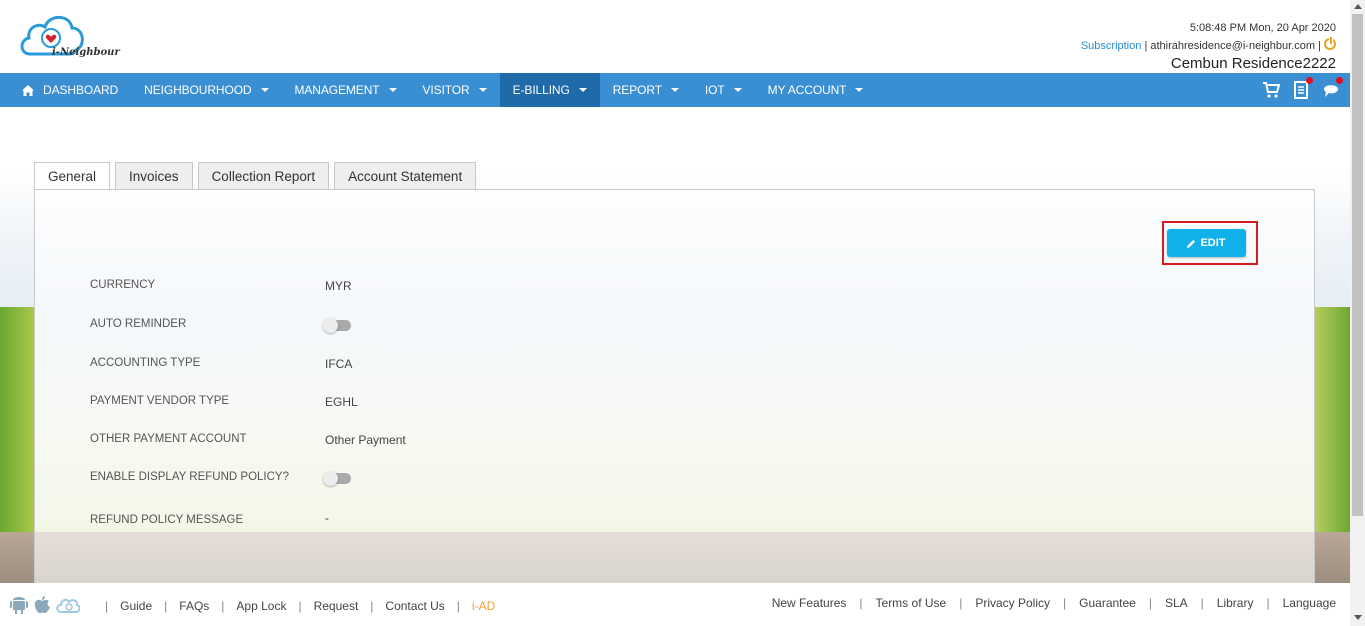 The image size is (1365, 626). I want to click on nav-label: MANAGEMENT, so click(337, 90).